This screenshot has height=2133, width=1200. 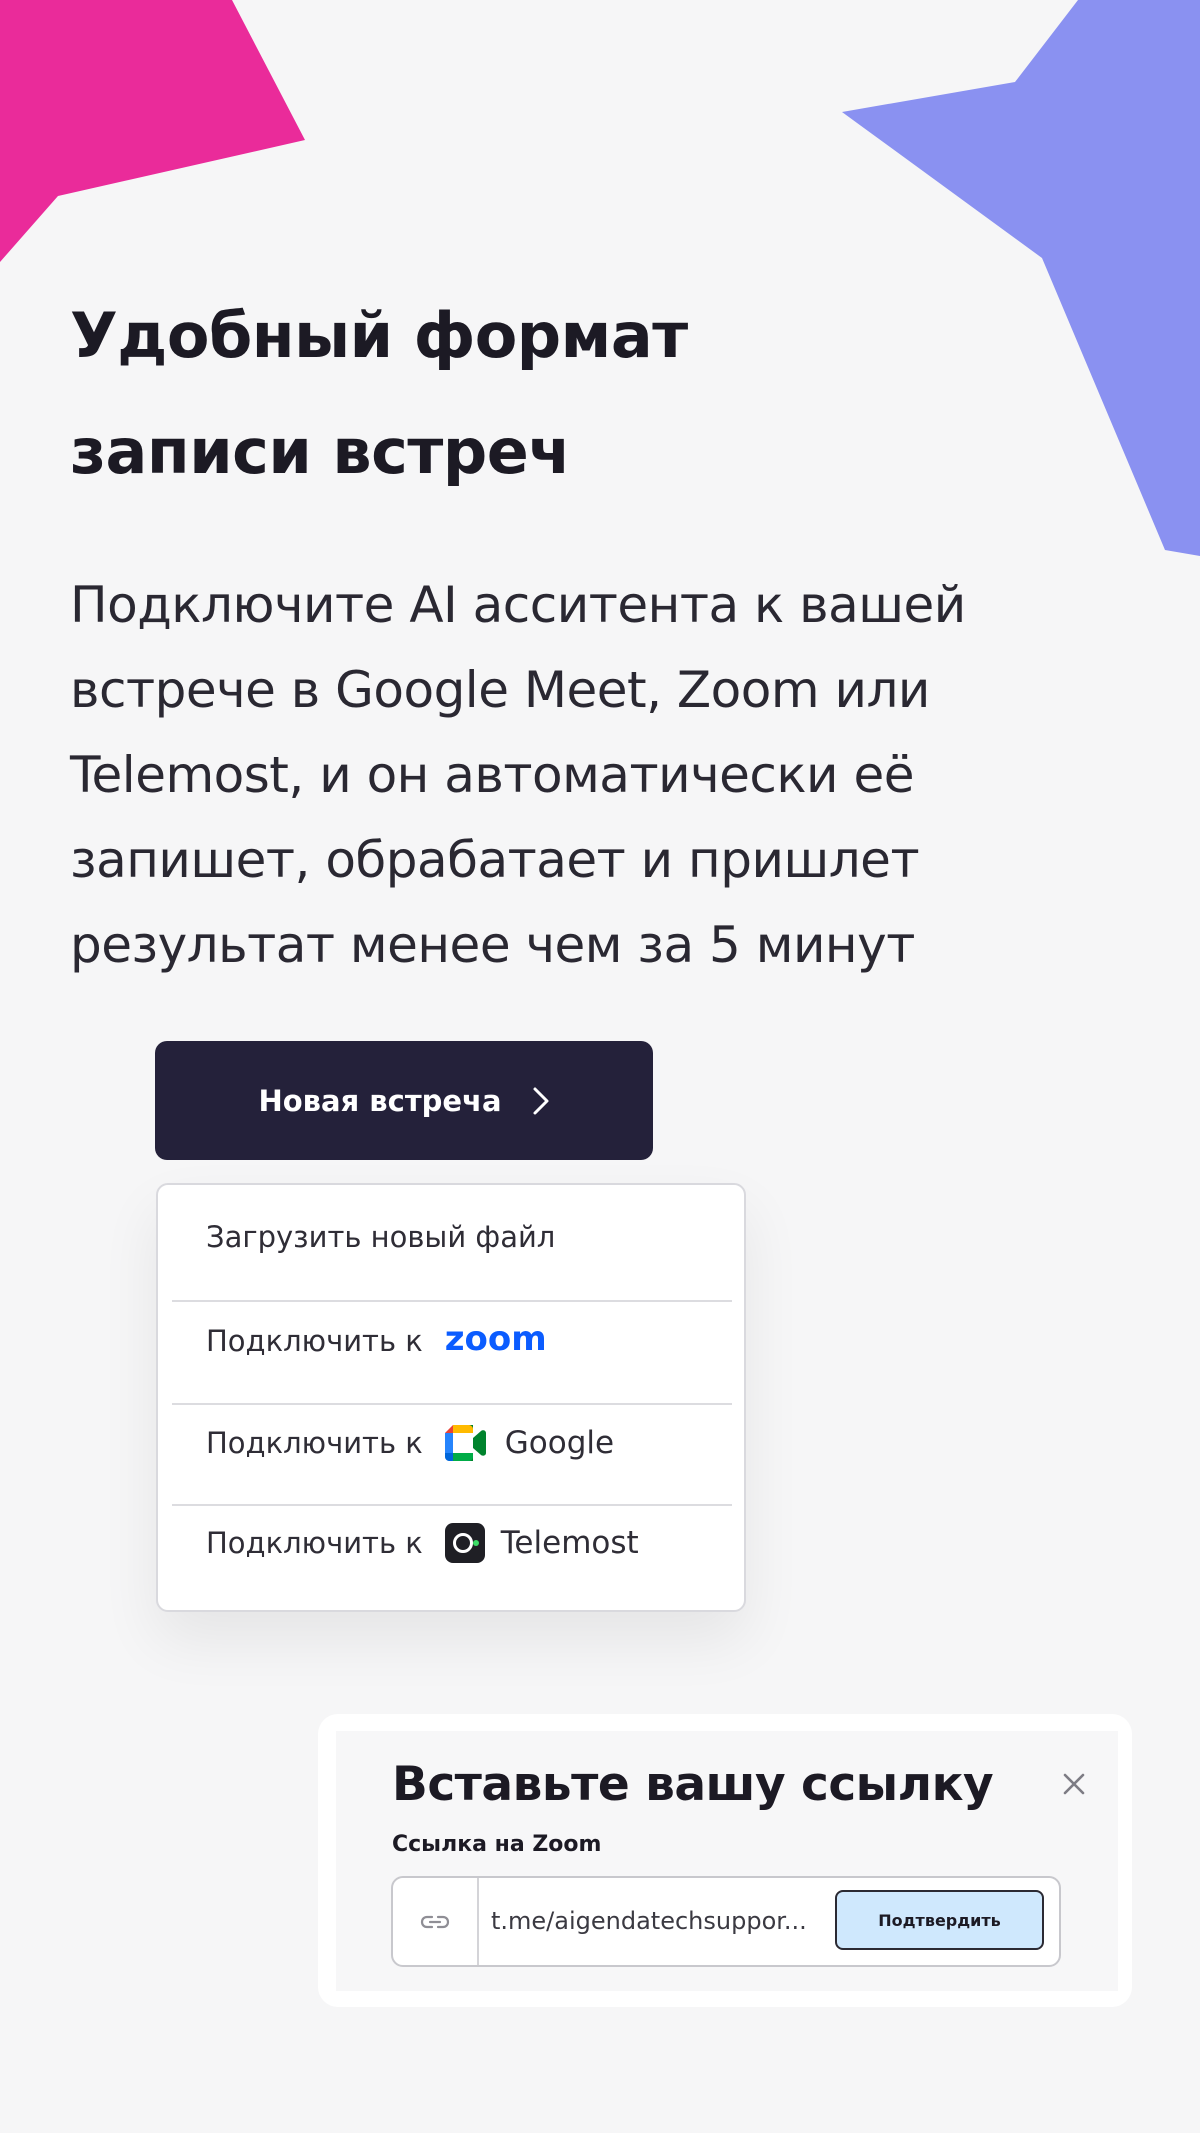 I want to click on menu-item-upload-label: Загрузить новый файл, so click(x=381, y=1237).